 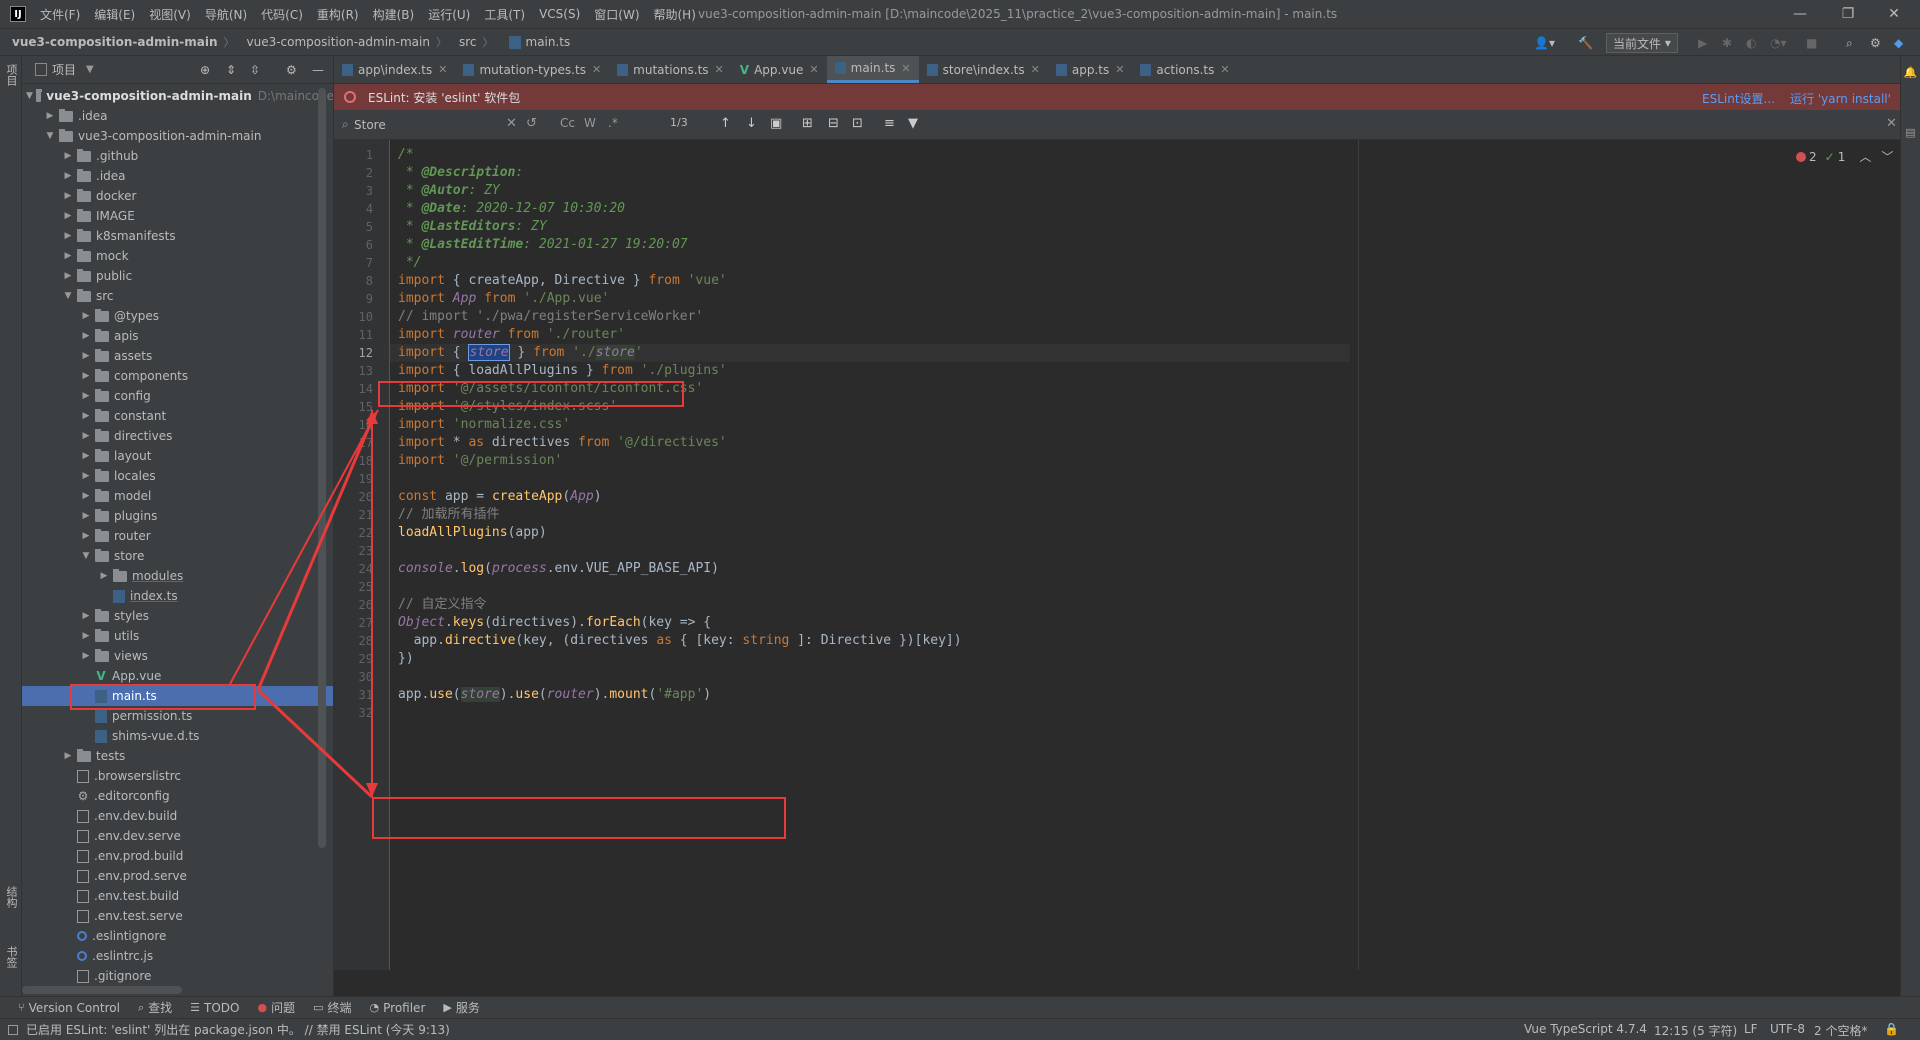 What do you see at coordinates (374, 1007) in the screenshot?
I see `profiler-icon: ◔` at bounding box center [374, 1007].